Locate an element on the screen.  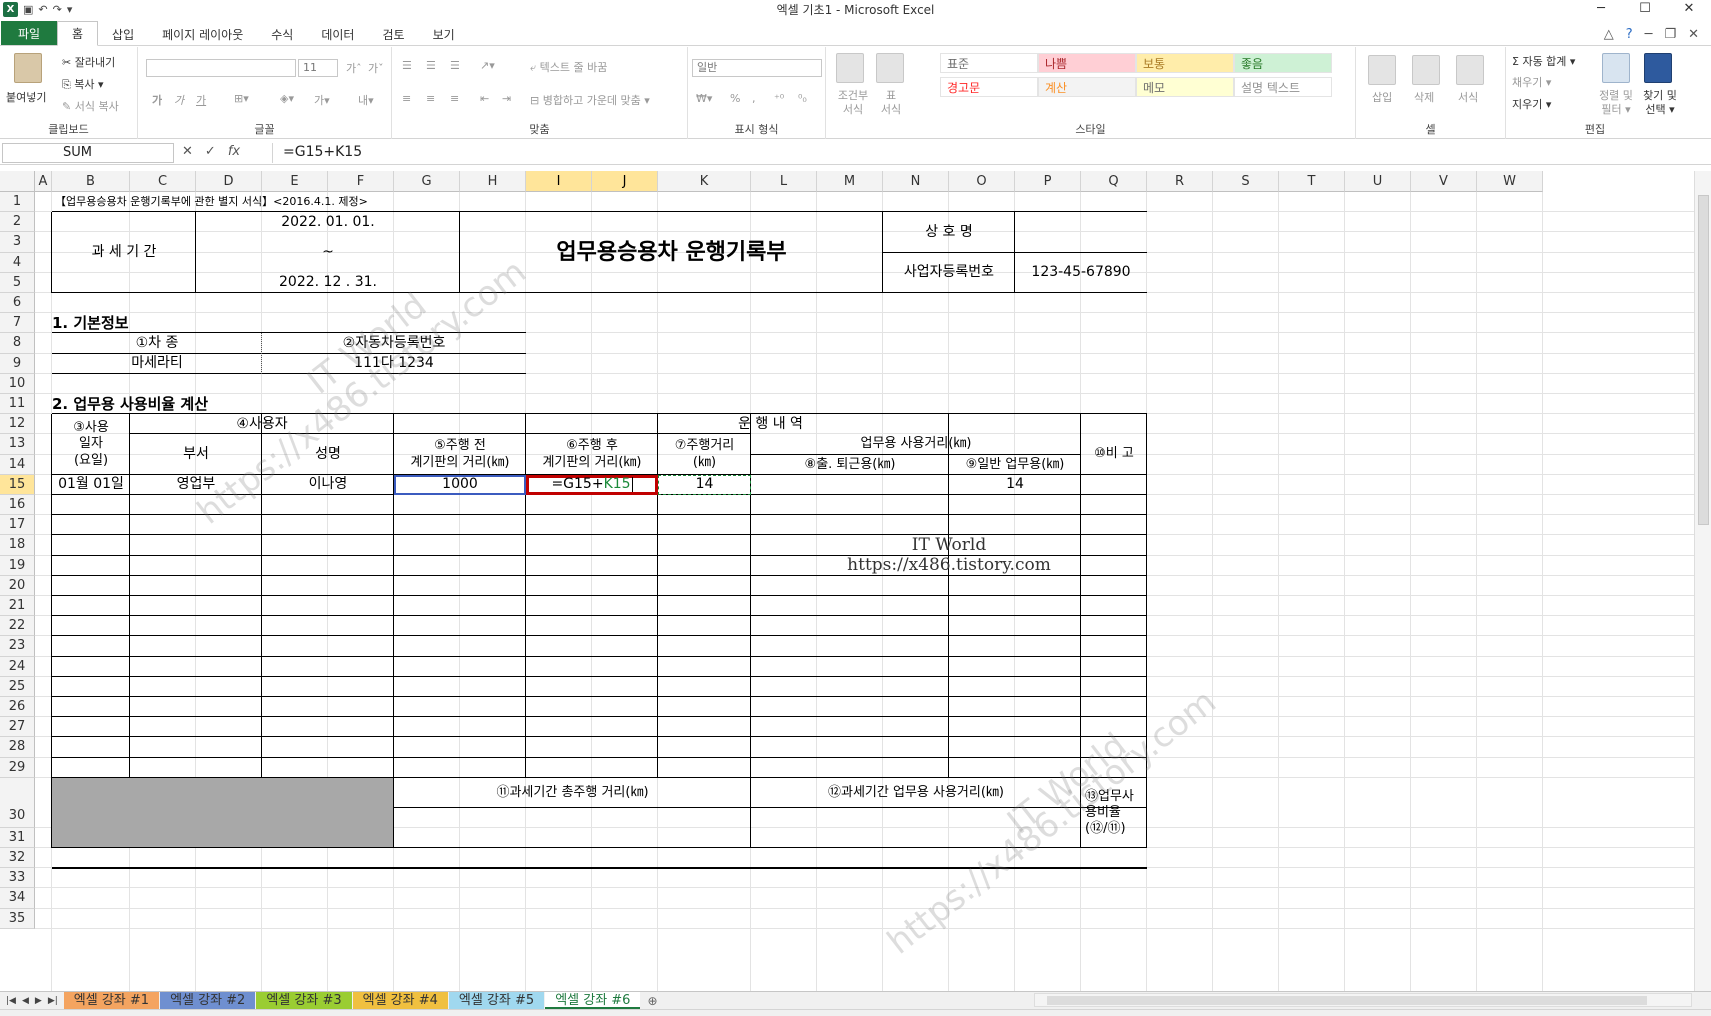
document-title: 업무용승용차 운행기록부 is located at coordinates (671, 252).